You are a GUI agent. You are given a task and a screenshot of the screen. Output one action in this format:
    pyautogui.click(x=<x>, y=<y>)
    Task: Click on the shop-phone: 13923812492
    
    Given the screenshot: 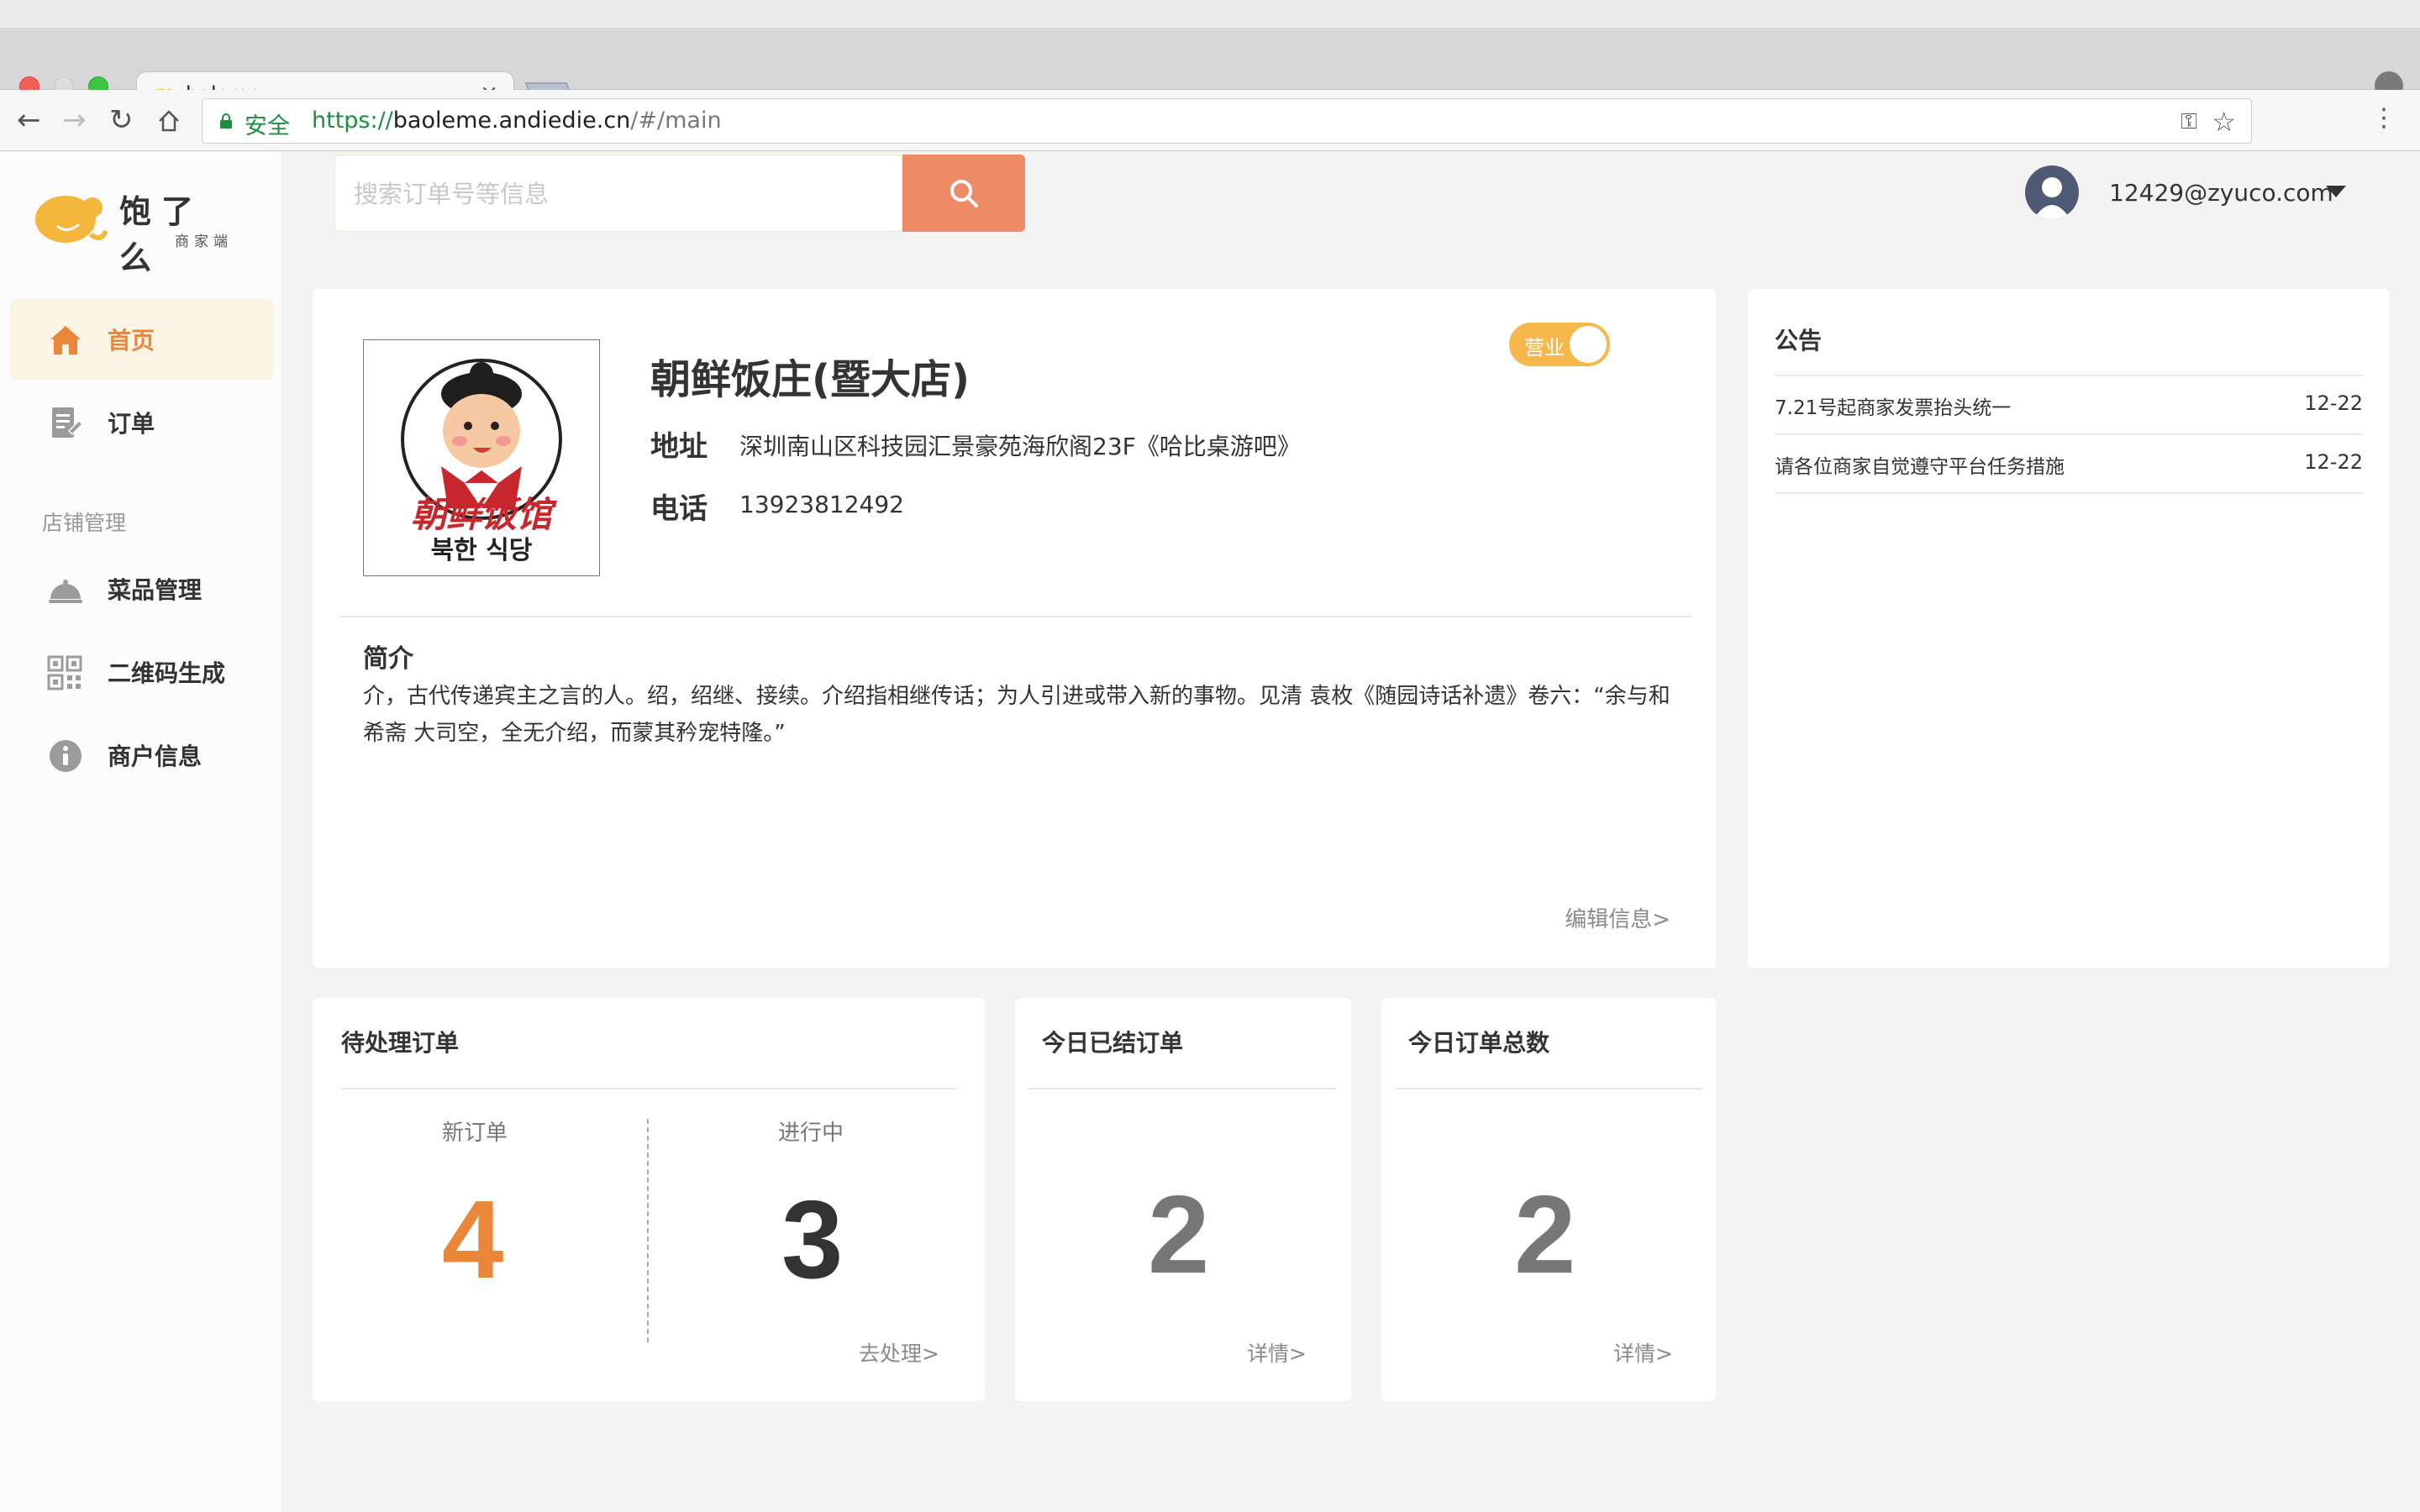 What is the action you would take?
    pyautogui.click(x=822, y=504)
    